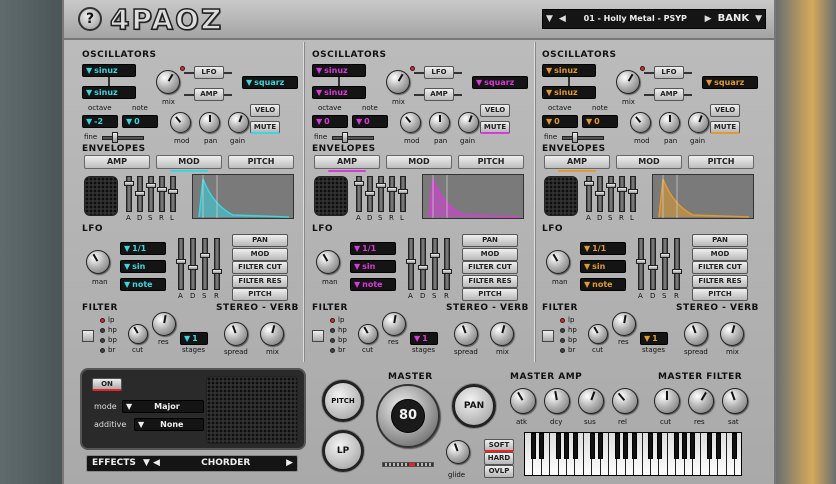 This screenshot has width=836, height=484. I want to click on m1-filter-toggle, so click(88, 336).